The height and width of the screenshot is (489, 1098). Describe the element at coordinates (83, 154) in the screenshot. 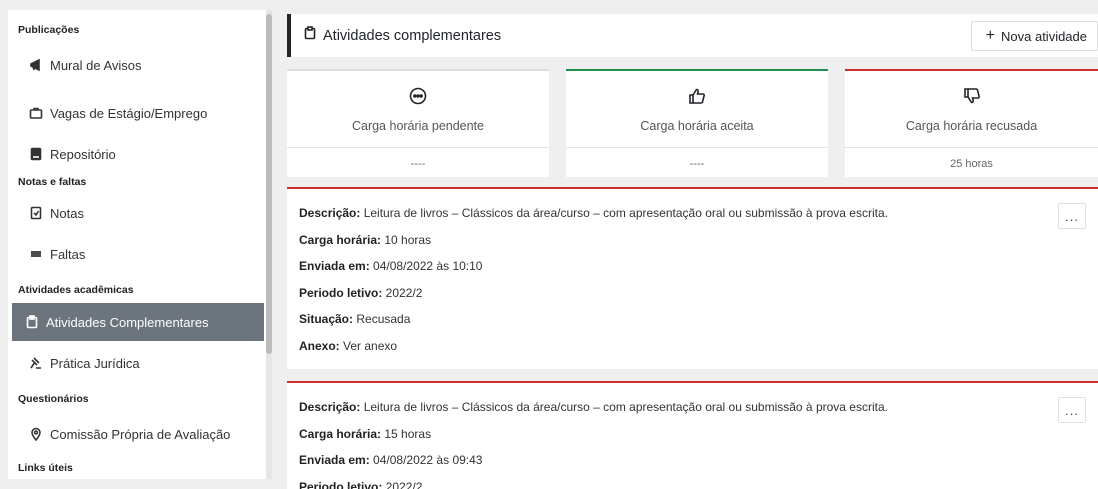

I see `sidebar-item-label: Repositório` at that location.